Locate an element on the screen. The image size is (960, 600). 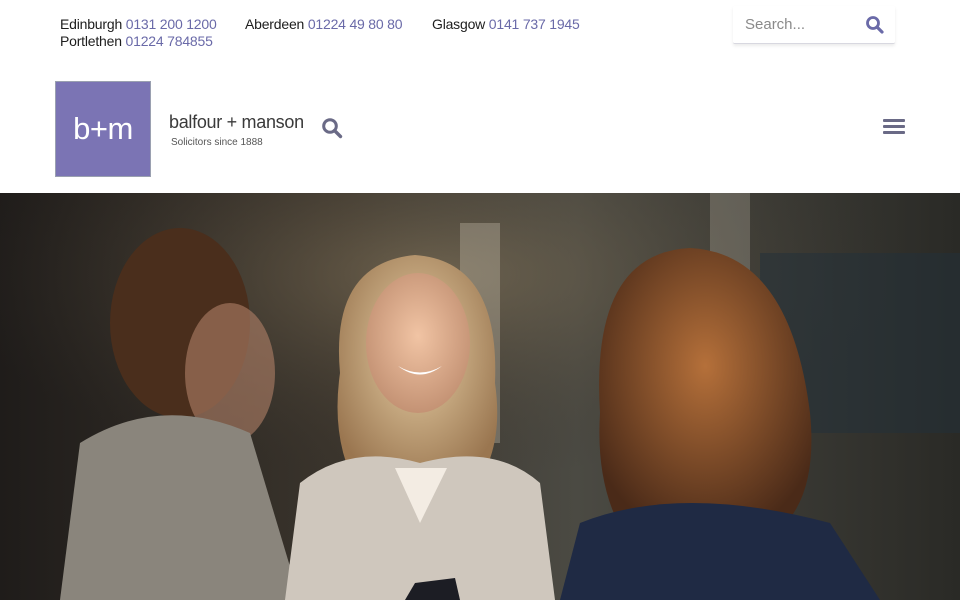
office-phone-link: 0141 737 1945 is located at coordinates (534, 24).